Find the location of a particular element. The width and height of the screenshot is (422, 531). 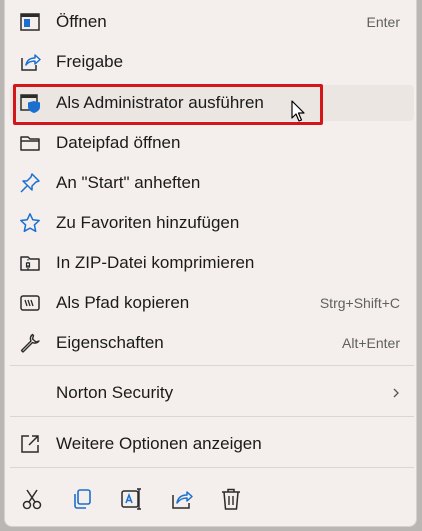

pin-icon is located at coordinates (30, 183).